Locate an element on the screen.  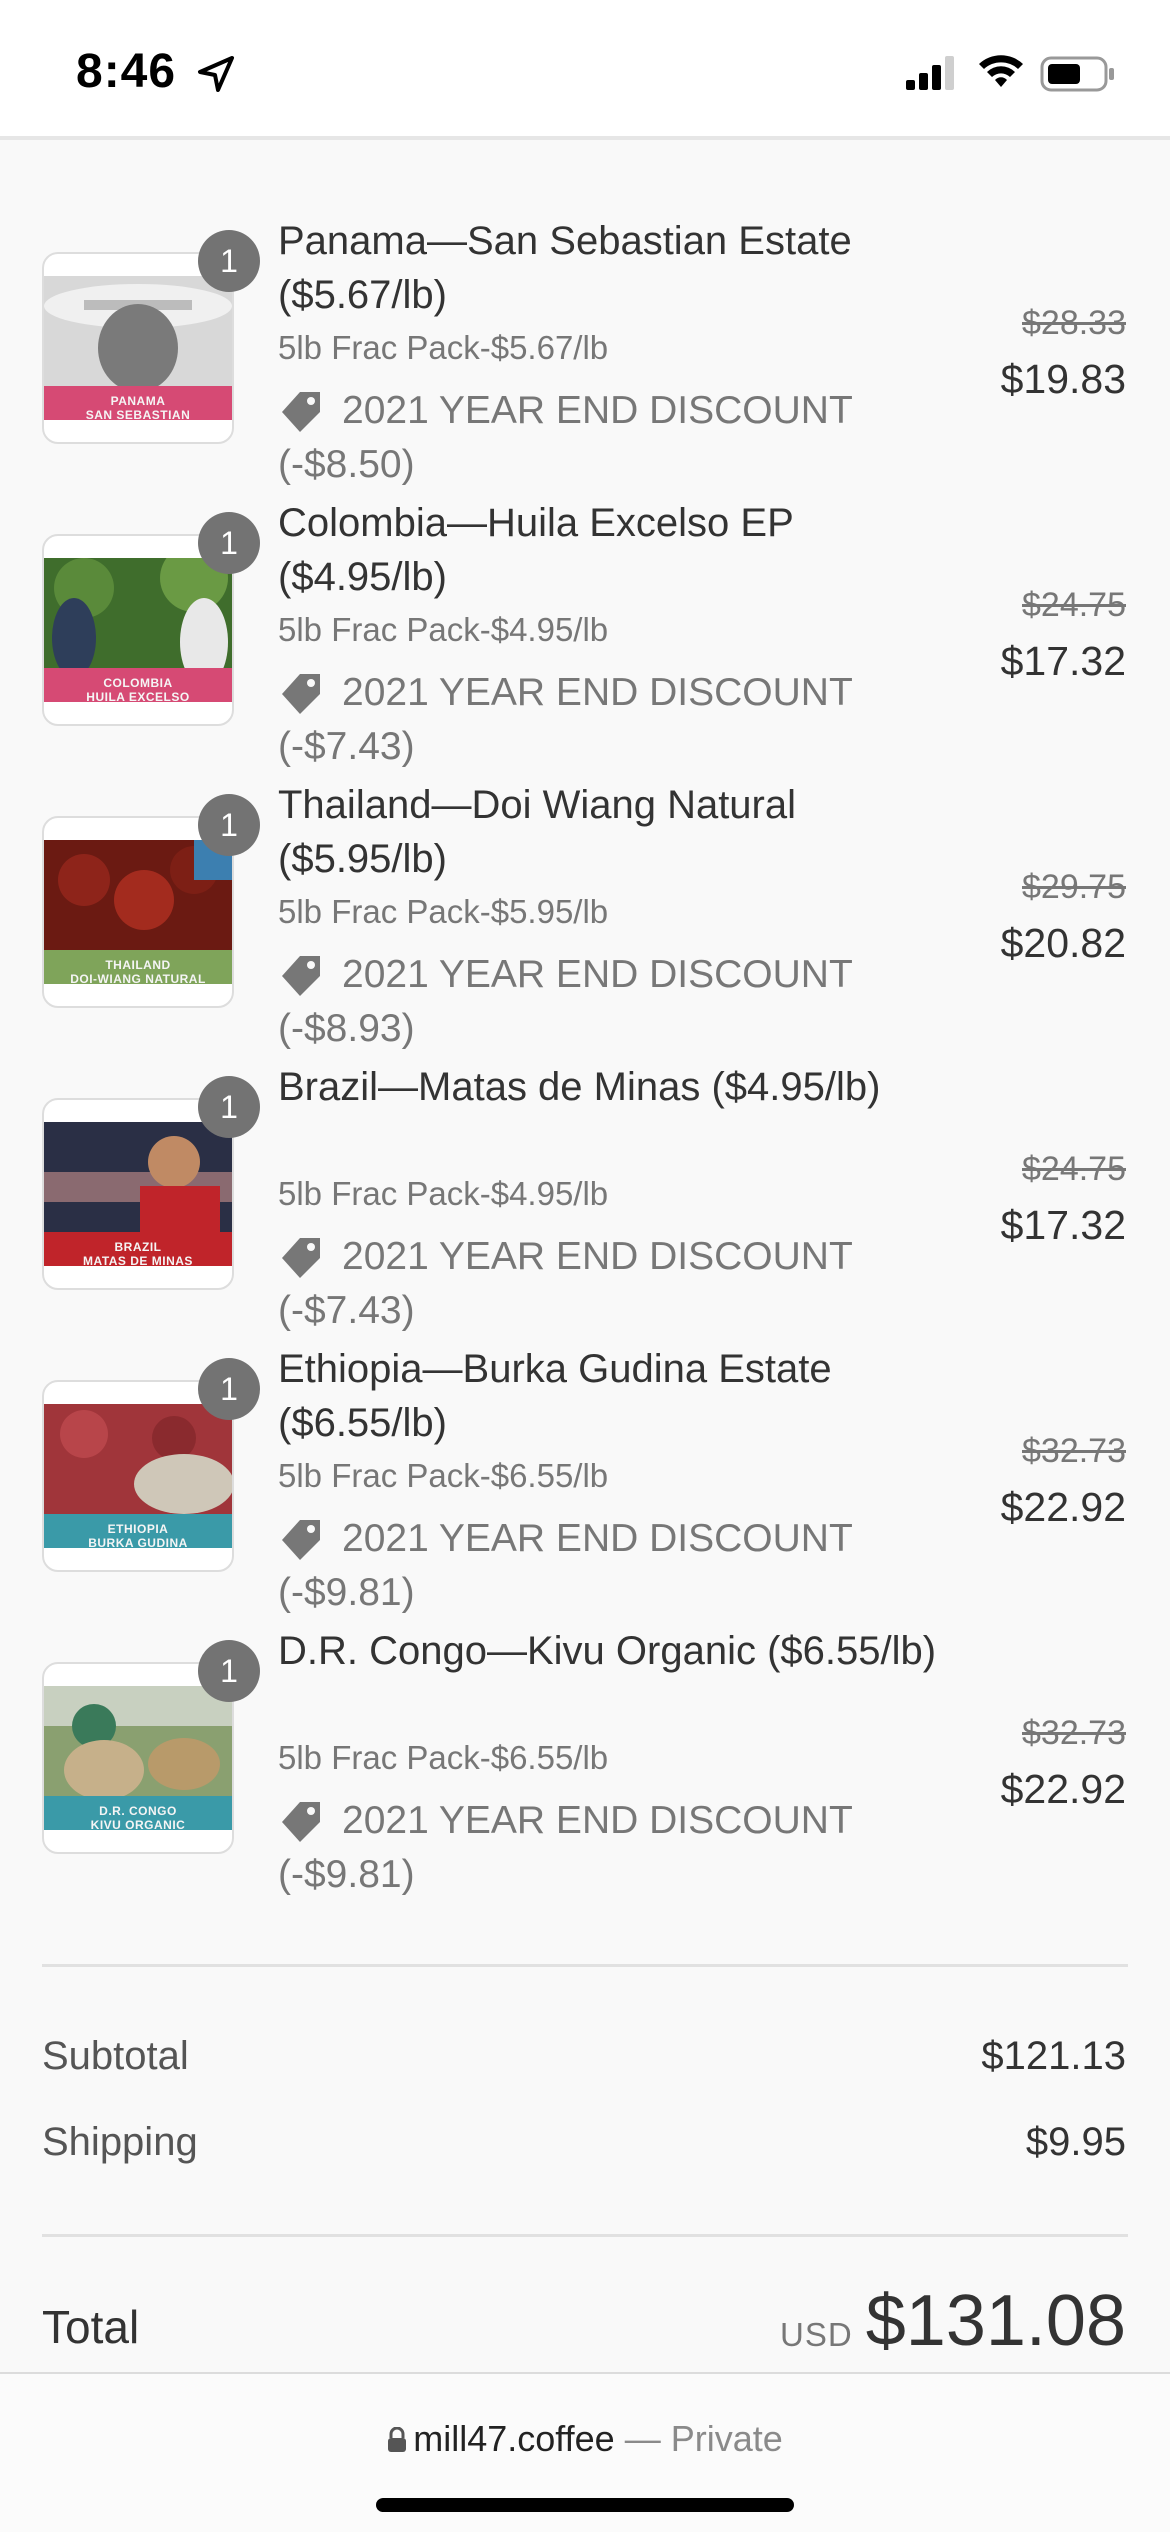
thumb-caption-line: PANAMA is located at coordinates (138, 401).